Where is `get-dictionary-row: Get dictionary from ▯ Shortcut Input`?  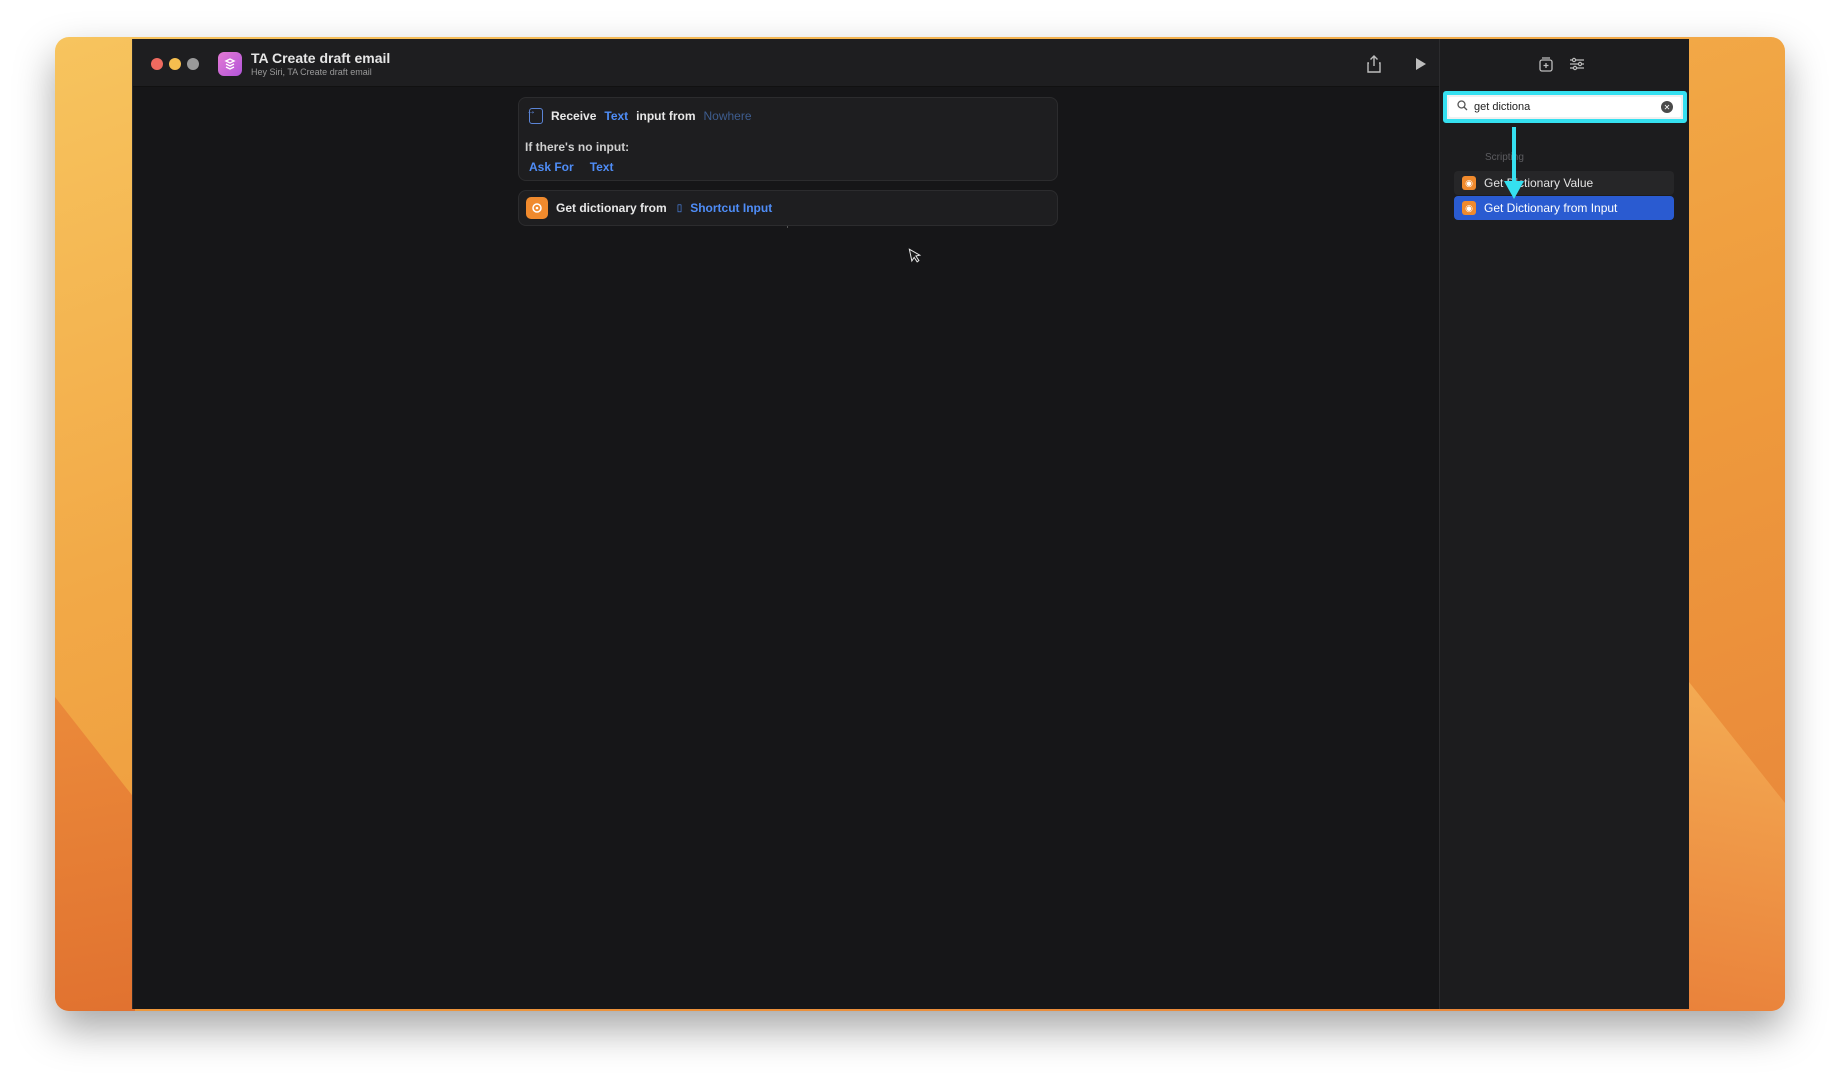
get-dictionary-row: Get dictionary from ▯ Shortcut Input is located at coordinates (649, 208).